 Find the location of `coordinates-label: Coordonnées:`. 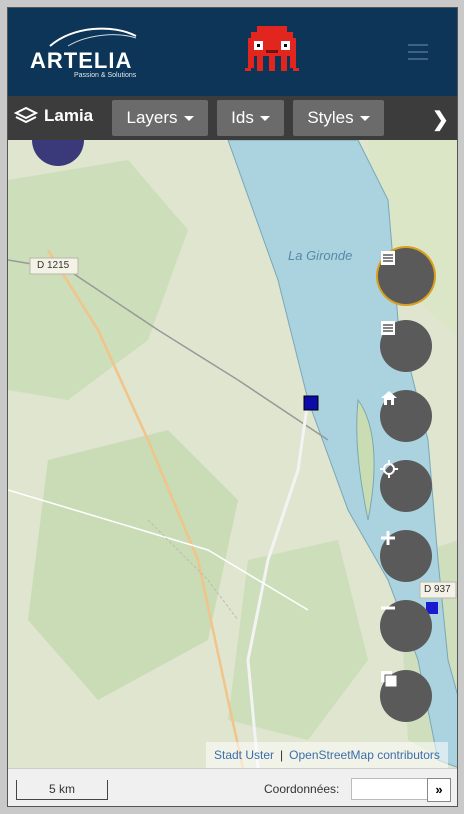

coordinates-label: Coordonnées: is located at coordinates (302, 789).